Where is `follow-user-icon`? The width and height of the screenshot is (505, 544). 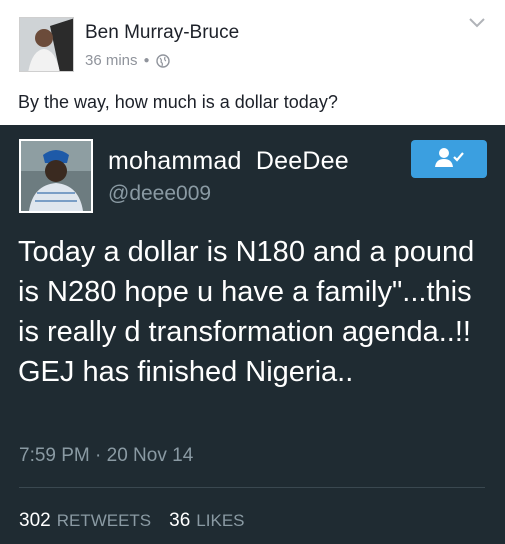 follow-user-icon is located at coordinates (449, 159).